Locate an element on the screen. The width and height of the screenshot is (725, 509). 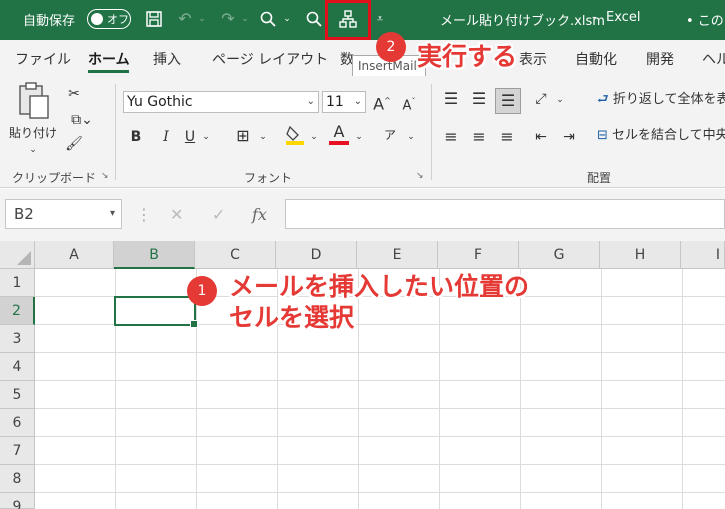
save-icon is located at coordinates (154, 19).